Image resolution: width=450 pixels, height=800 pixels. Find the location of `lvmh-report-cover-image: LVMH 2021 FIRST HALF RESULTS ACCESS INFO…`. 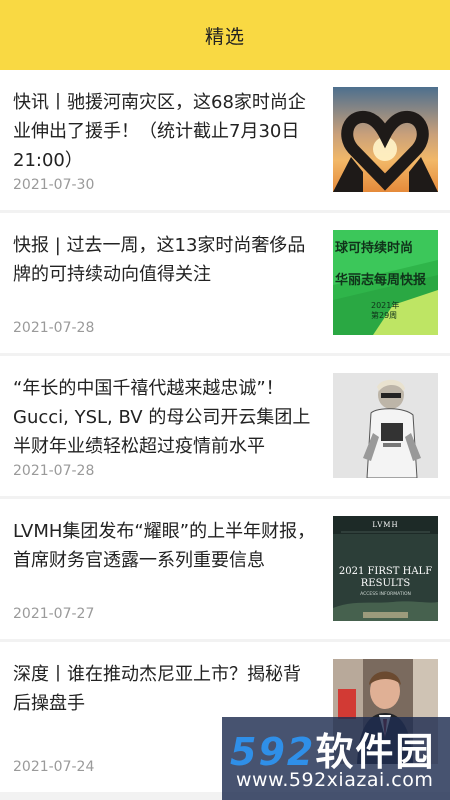

lvmh-report-cover-image: LVMH 2021 FIRST HALF RESULTS ACCESS INFO… is located at coordinates (385, 568).